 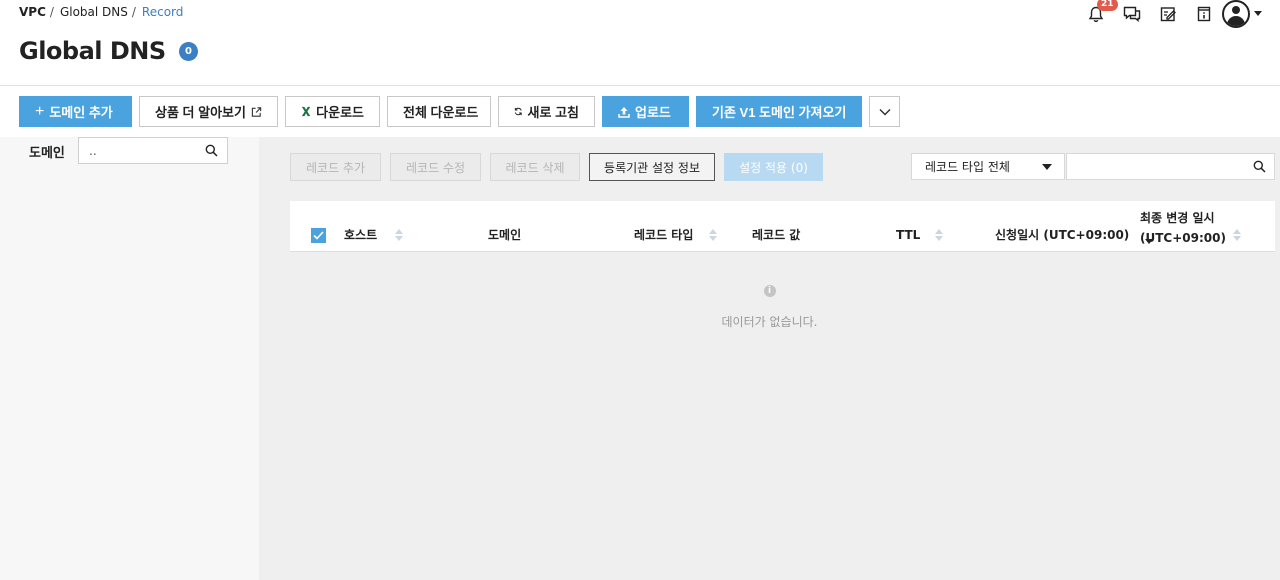 I want to click on memo-button, so click(x=1168, y=14).